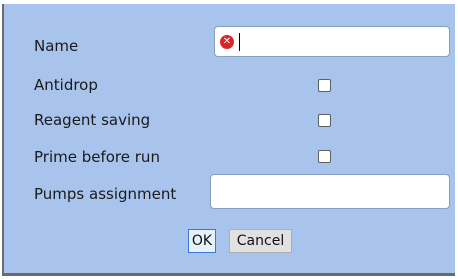 Image resolution: width=458 pixels, height=279 pixels. Describe the element at coordinates (92, 120) in the screenshot. I see `reagent-saving-label: Reagent saving` at that location.